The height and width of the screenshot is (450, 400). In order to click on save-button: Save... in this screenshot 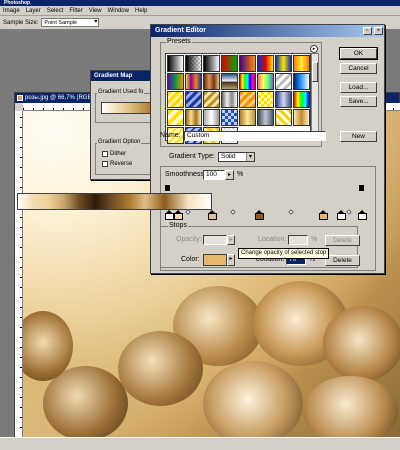, I will do `click(358, 101)`.